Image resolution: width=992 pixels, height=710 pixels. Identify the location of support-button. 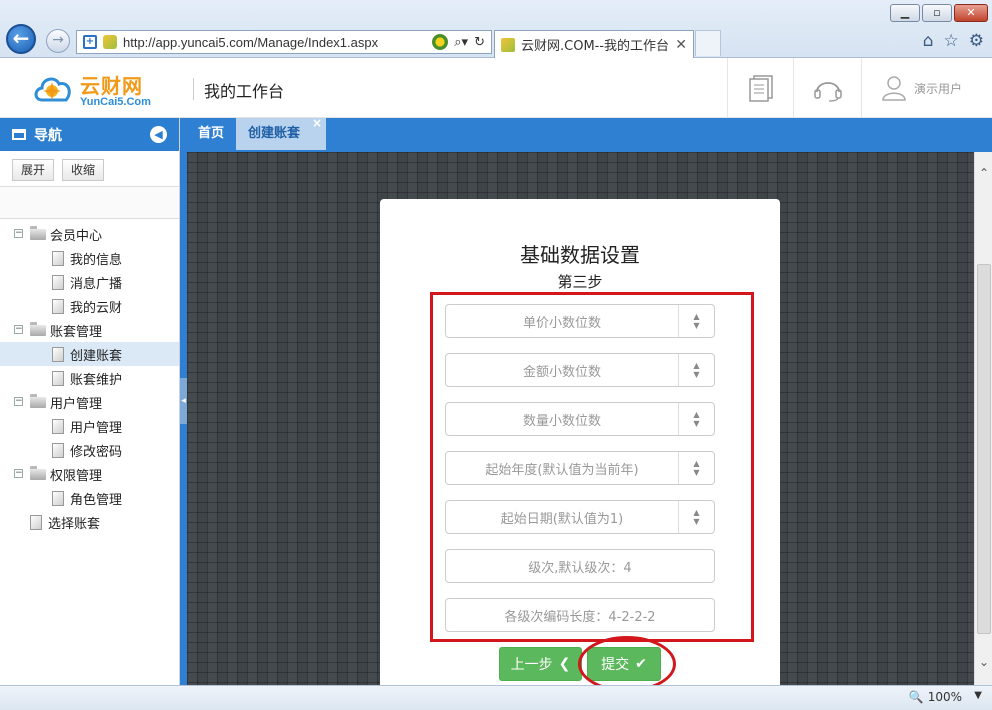
(827, 88).